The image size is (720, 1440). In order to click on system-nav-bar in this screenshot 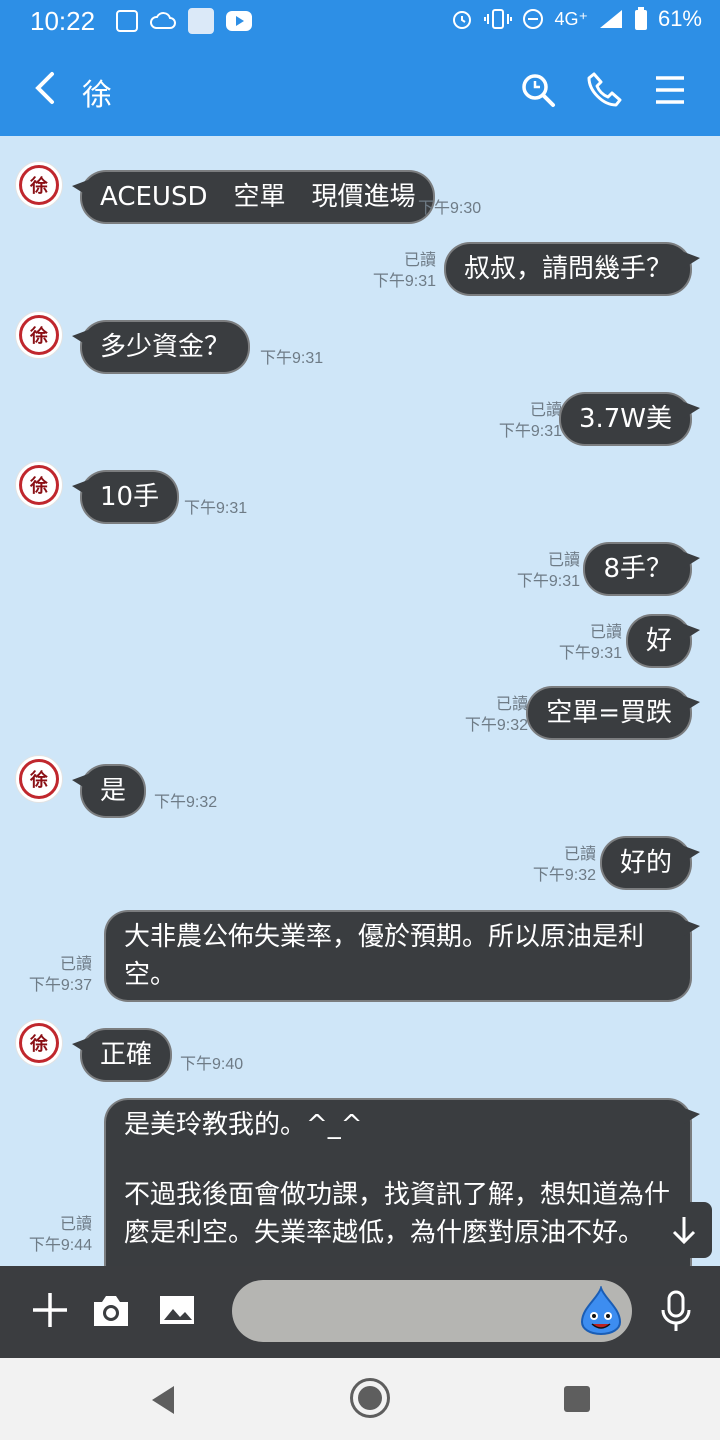, I will do `click(360, 1399)`.